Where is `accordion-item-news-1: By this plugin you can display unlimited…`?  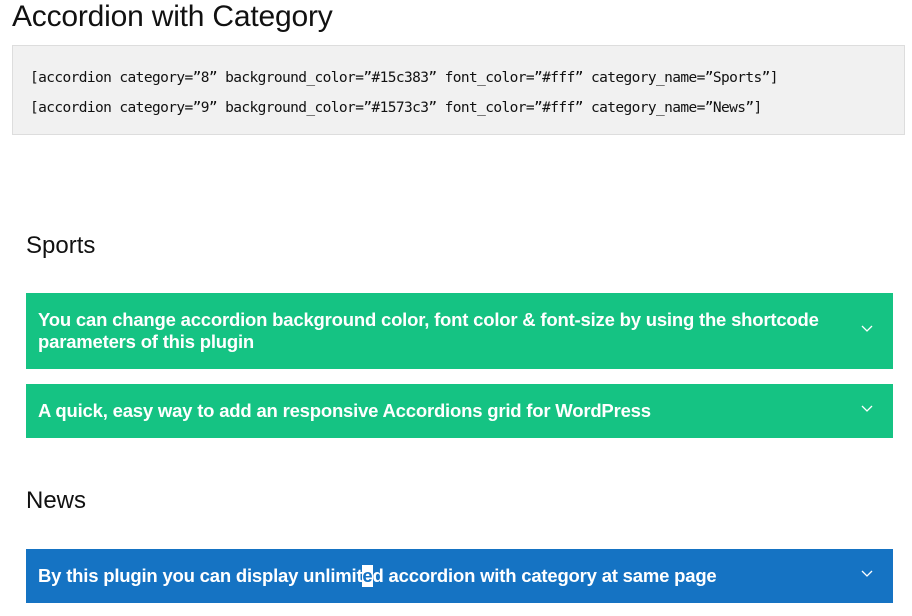
accordion-item-news-1: By this plugin you can display unlimited… is located at coordinates (459, 576).